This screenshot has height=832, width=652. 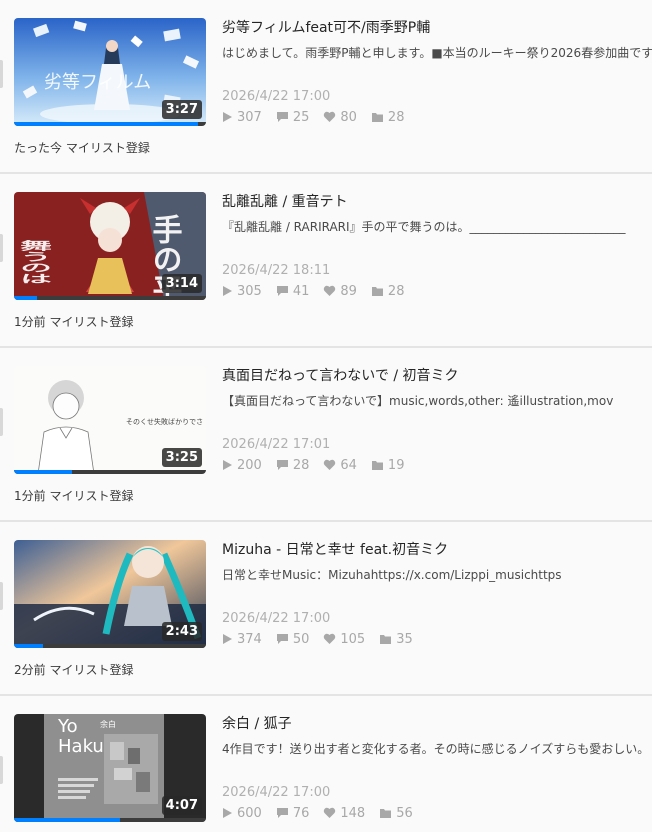 I want to click on video-thumbnail: 劣等フィルム 3:27, so click(x=110, y=72).